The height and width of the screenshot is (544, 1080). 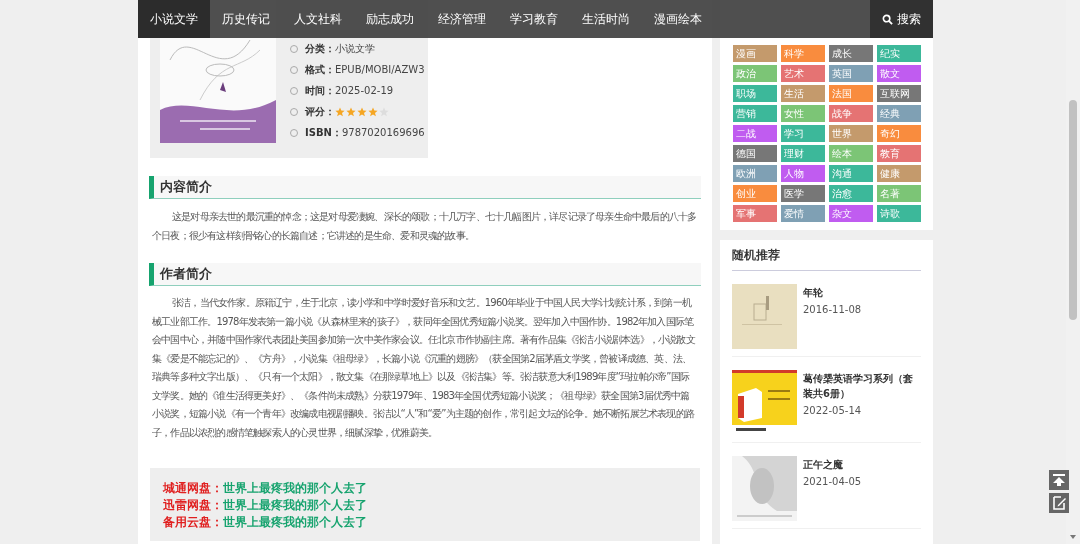 I want to click on field-label: ISBN：, so click(x=323, y=132).